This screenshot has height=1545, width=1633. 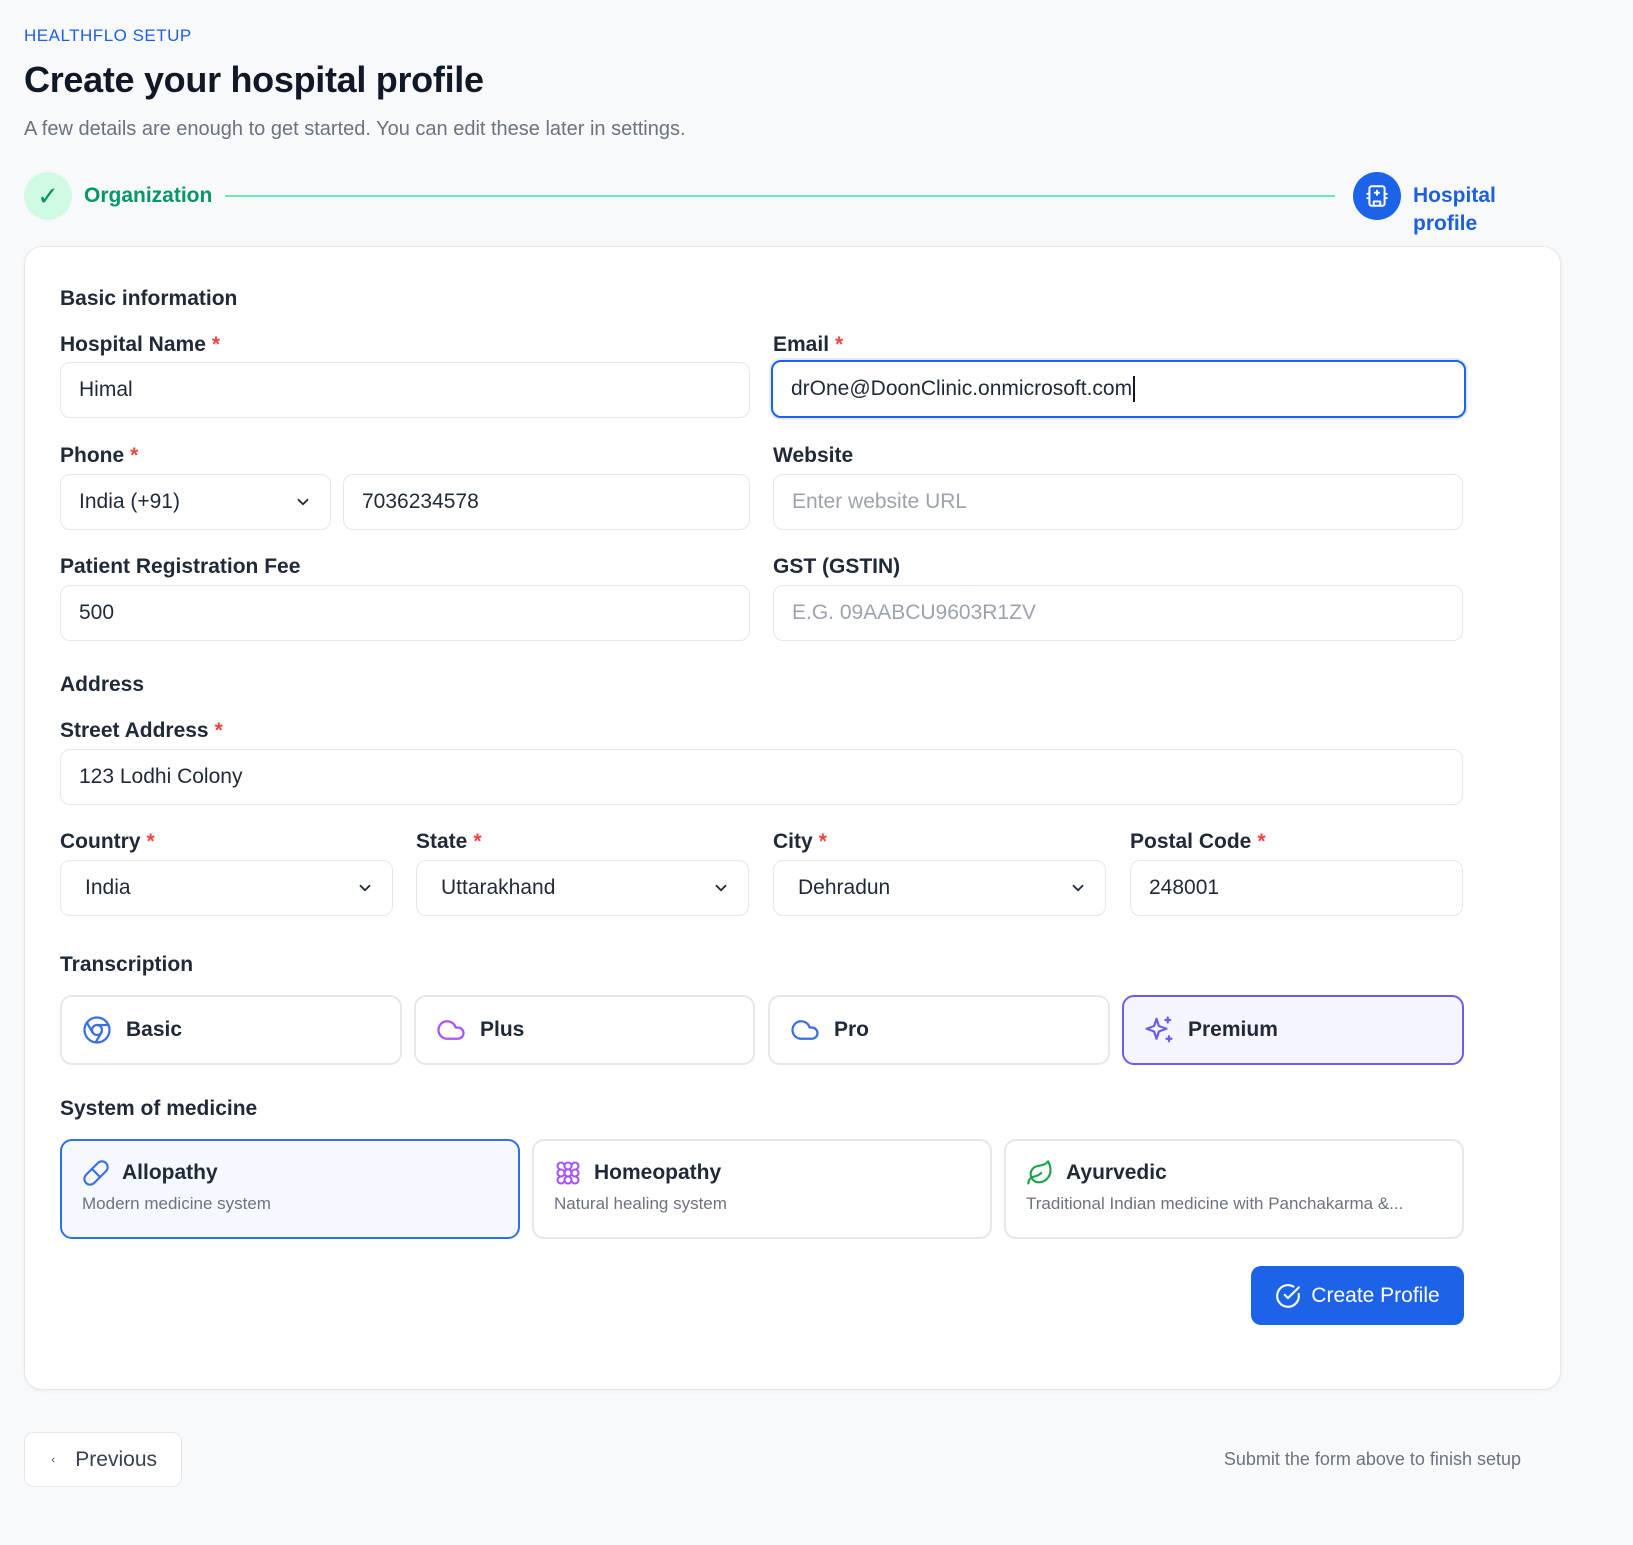 I want to click on state-label: State *, so click(x=449, y=841).